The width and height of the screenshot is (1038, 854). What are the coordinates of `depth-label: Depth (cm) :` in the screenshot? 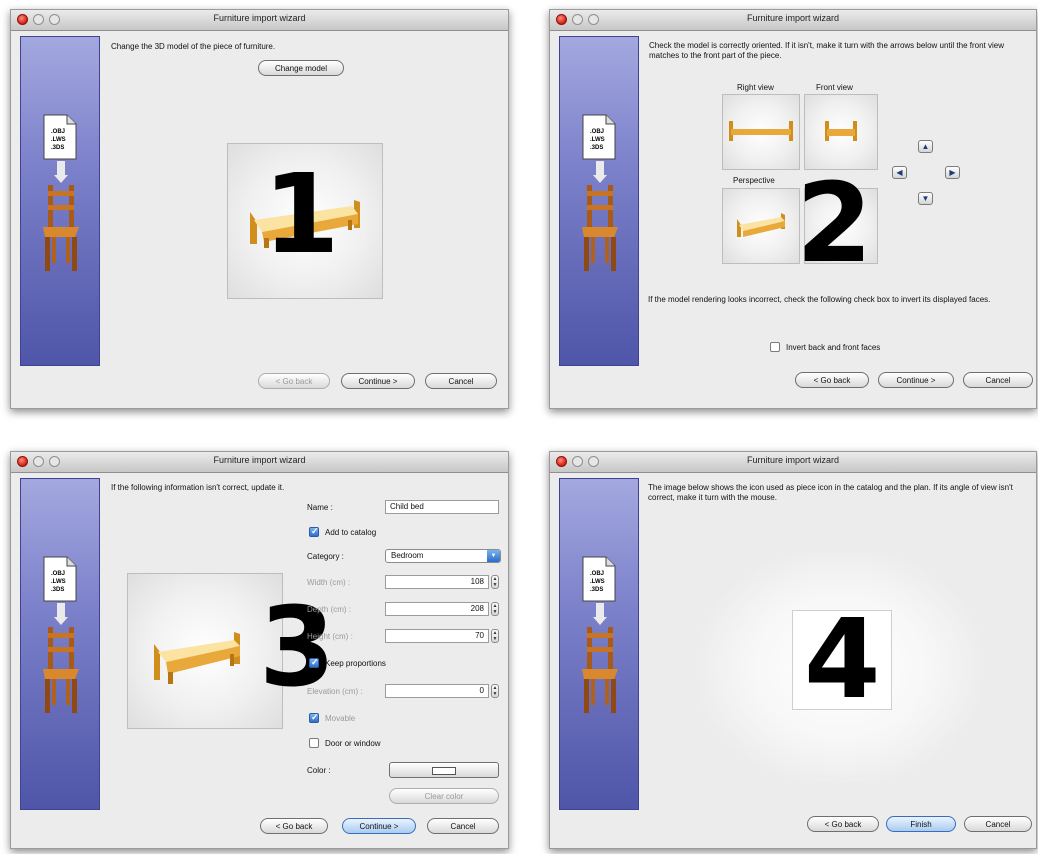 It's located at (329, 609).